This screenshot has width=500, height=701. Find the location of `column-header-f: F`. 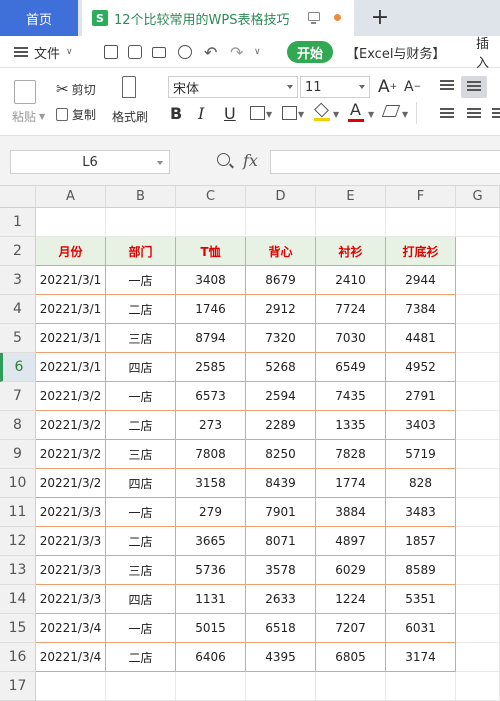

column-header-f: F is located at coordinates (421, 197).